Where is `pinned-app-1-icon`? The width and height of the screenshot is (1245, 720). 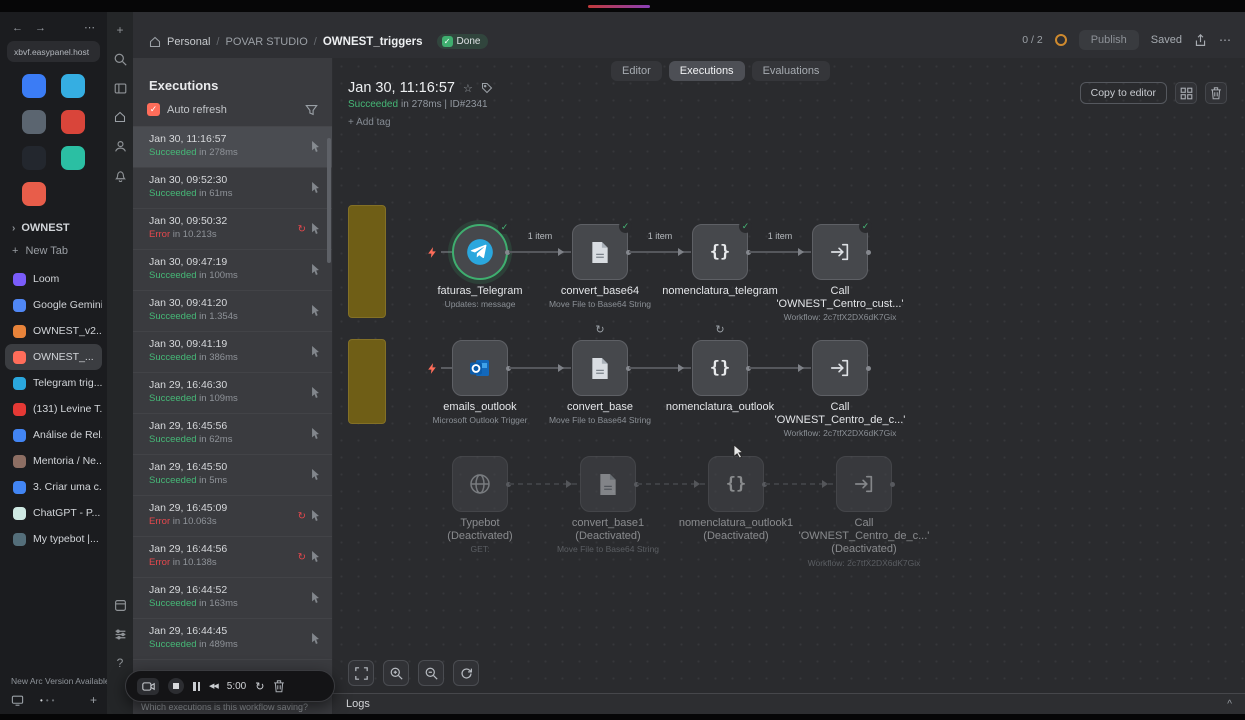
pinned-app-1-icon is located at coordinates (33, 86).